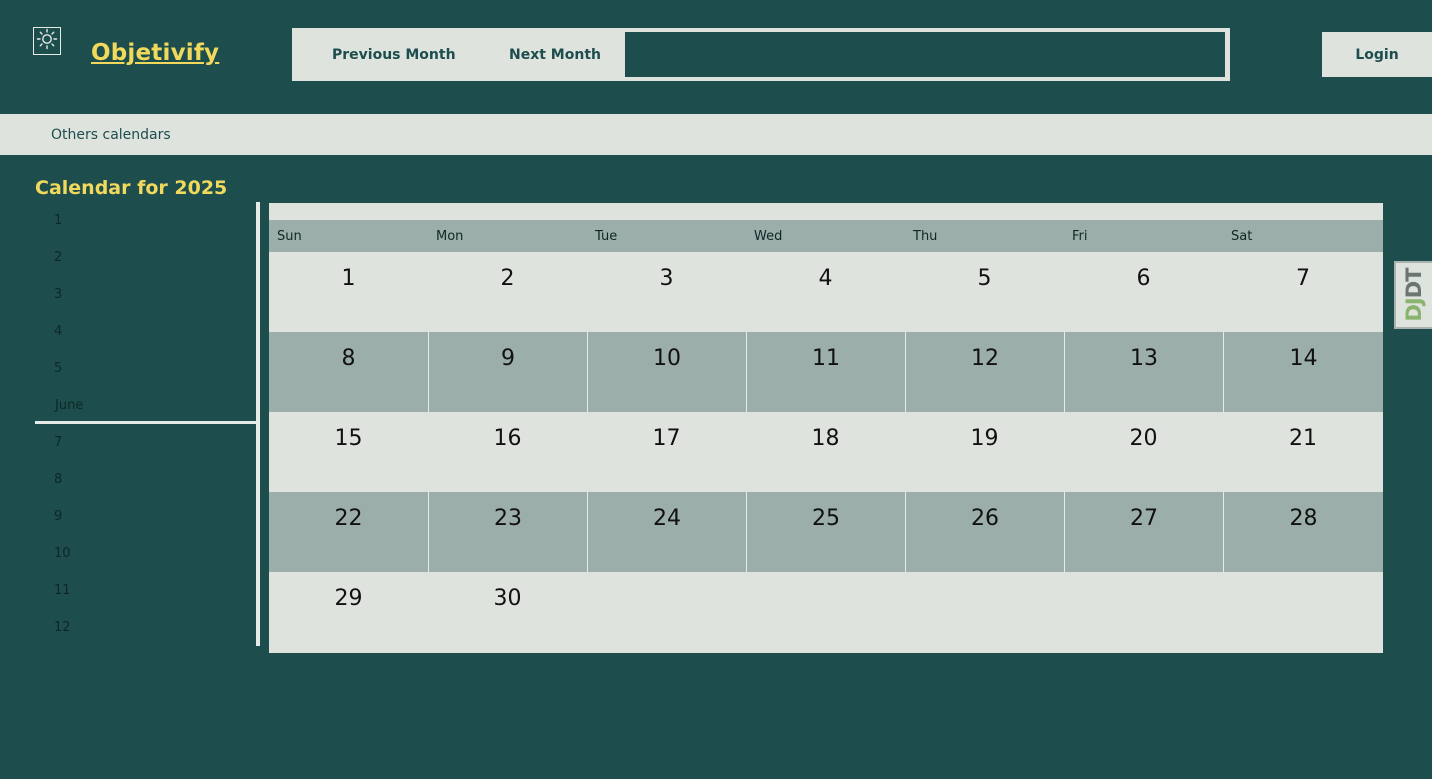 This screenshot has width=1432, height=779. What do you see at coordinates (984, 372) in the screenshot?
I see `day-cell: 12` at bounding box center [984, 372].